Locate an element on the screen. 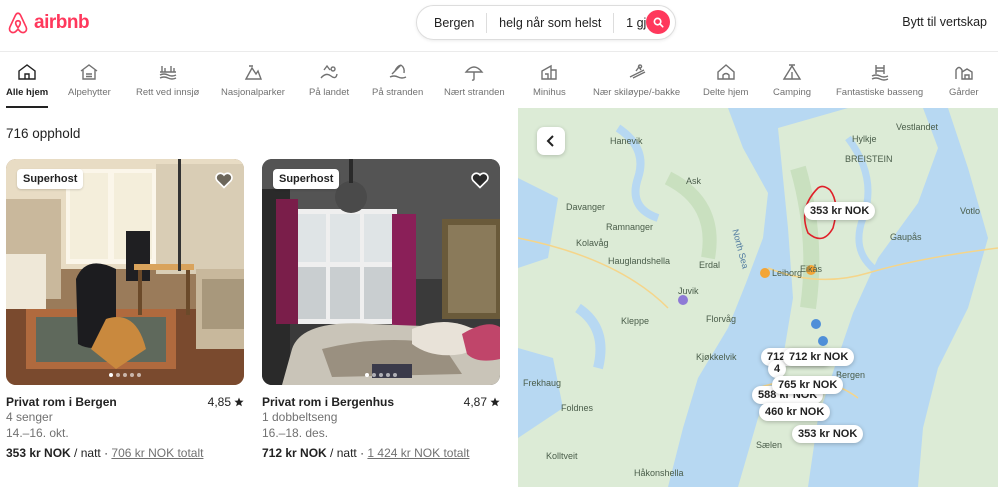 The height and width of the screenshot is (487, 998). map-place-label: Foldnes is located at coordinates (577, 408).